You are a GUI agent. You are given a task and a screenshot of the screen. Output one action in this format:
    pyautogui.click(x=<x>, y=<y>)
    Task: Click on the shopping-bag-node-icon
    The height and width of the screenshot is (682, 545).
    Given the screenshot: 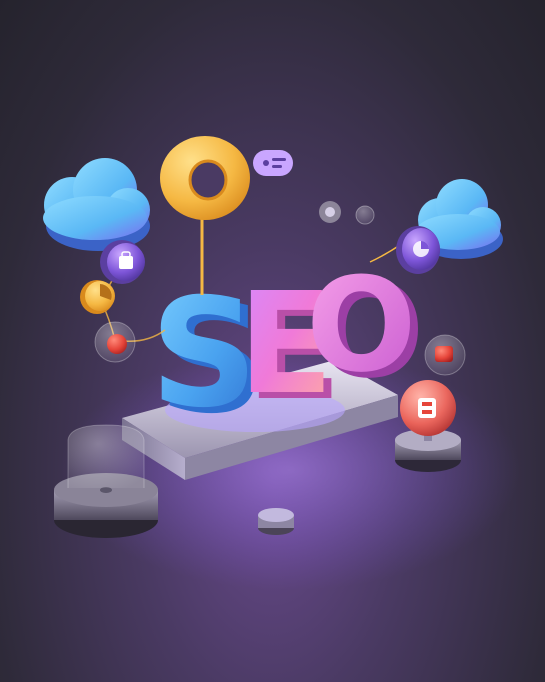 What is the action you would take?
    pyautogui.click(x=122, y=262)
    